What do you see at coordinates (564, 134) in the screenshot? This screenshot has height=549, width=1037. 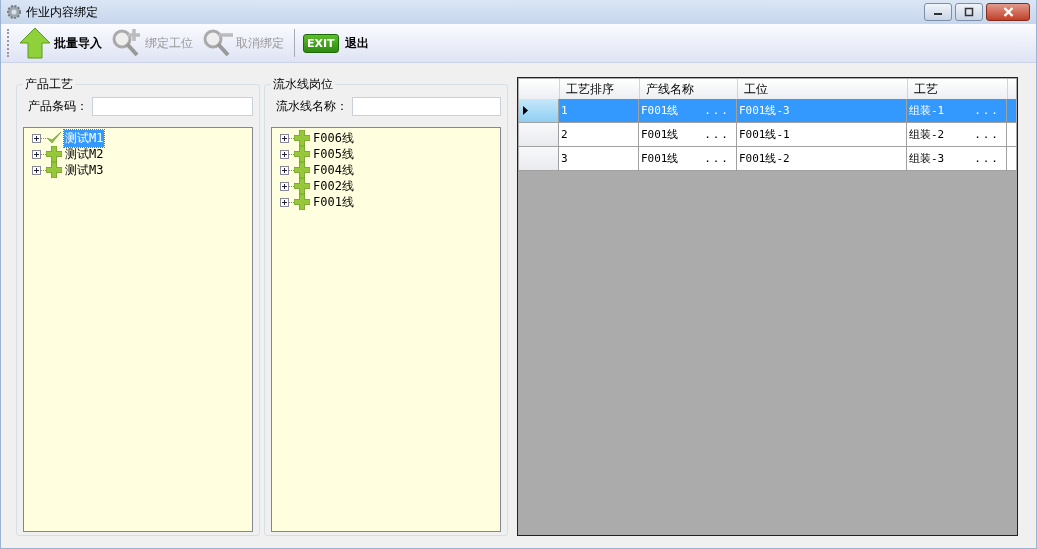 I see `table-cell: 2` at bounding box center [564, 134].